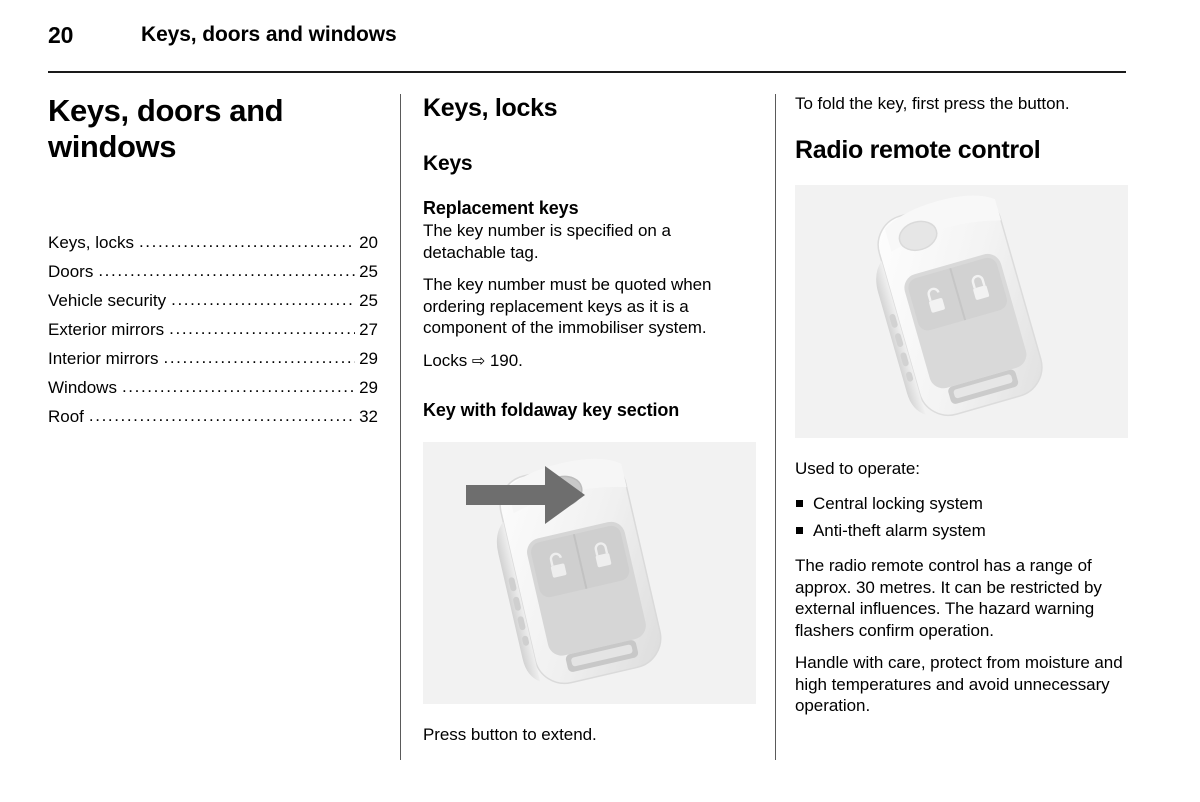 This screenshot has width=1200, height=802. I want to click on section-title-radio-remote-control: Radio remote control, so click(918, 149).